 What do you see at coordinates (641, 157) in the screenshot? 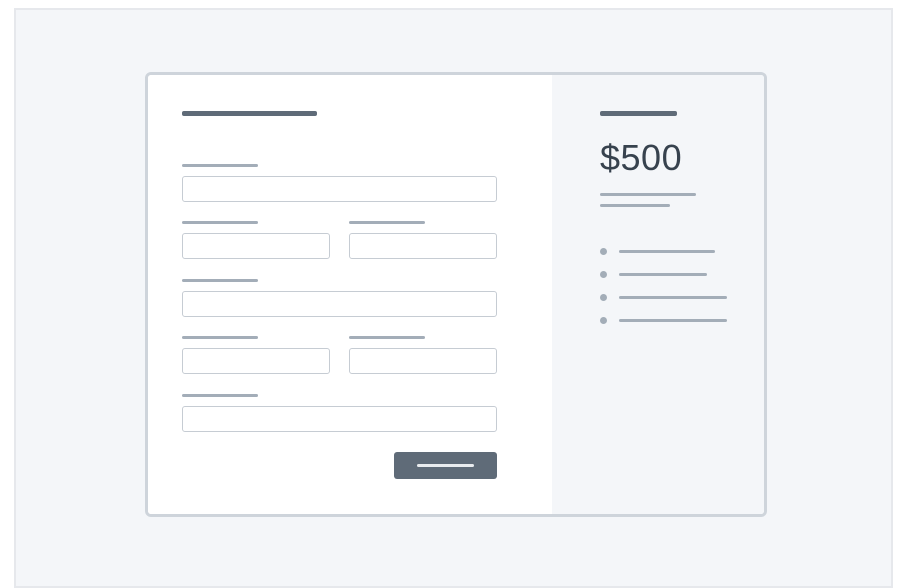
I see `price-amount: $500` at bounding box center [641, 157].